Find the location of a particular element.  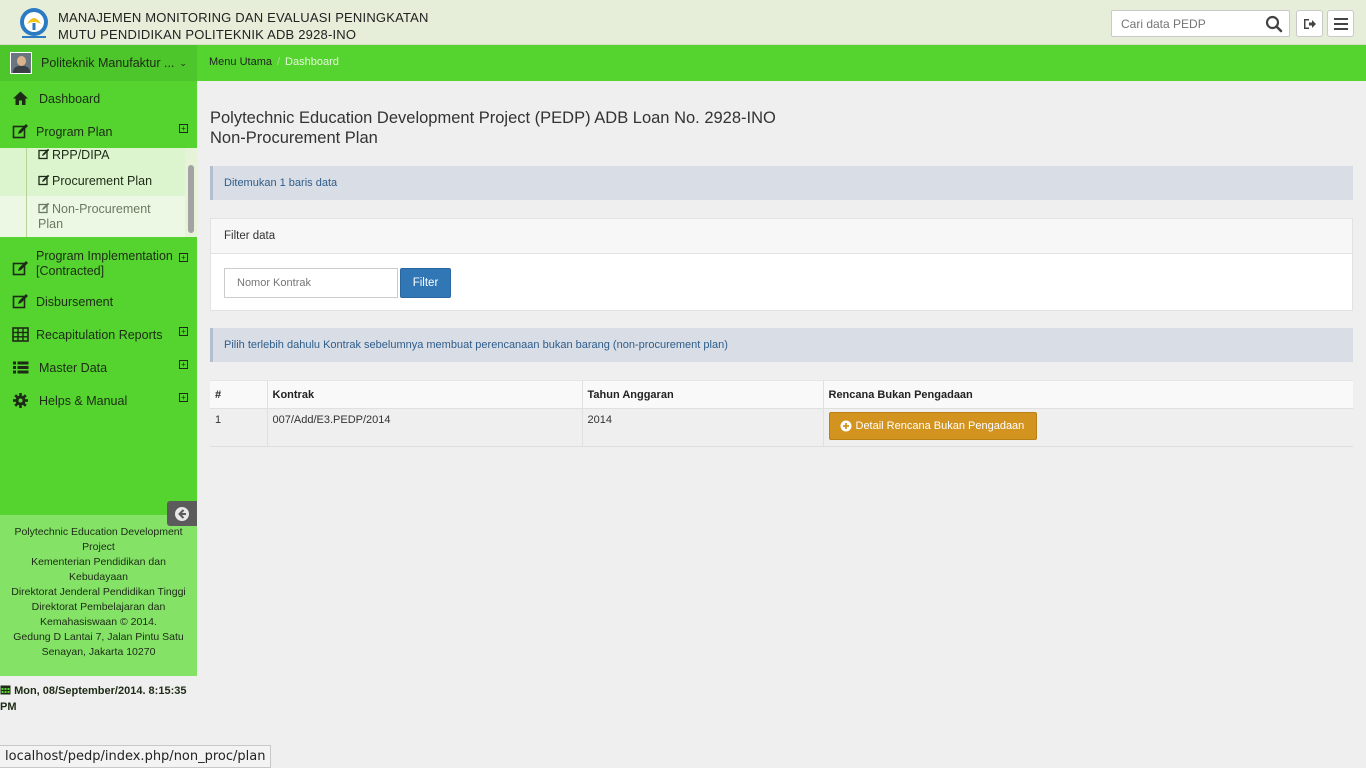

sidebar-item-dashboard: Dashboard is located at coordinates (98, 98).